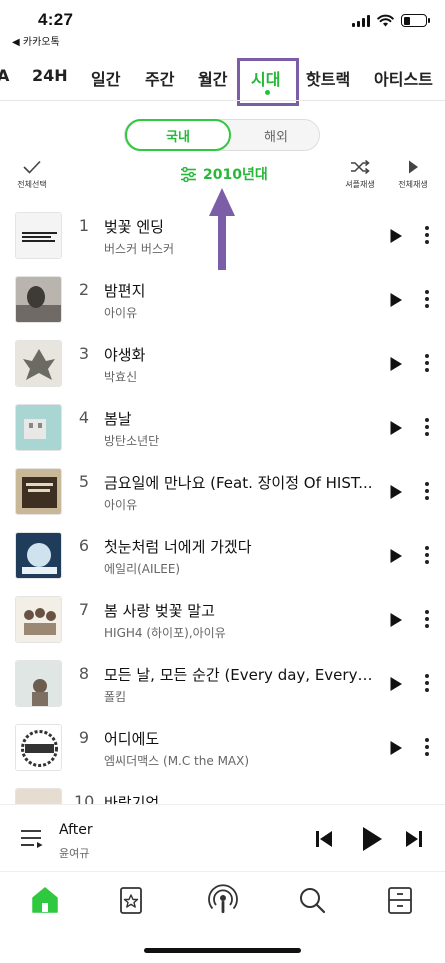  Describe the element at coordinates (361, 20) in the screenshot. I see `signal-icon` at that location.